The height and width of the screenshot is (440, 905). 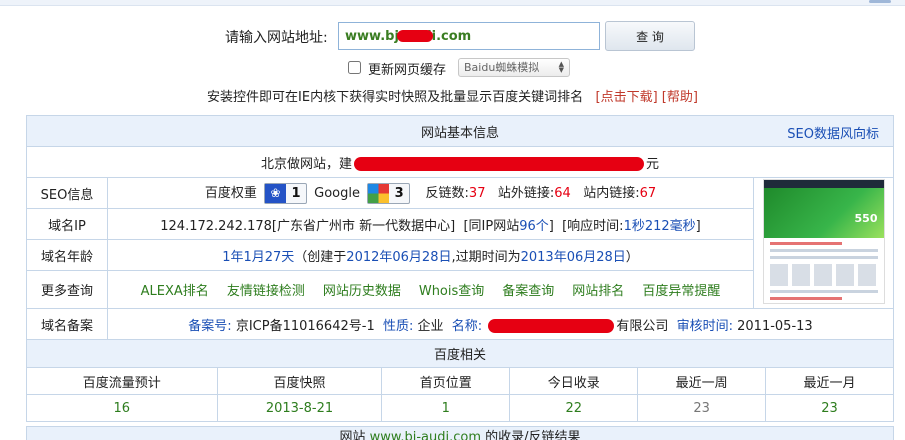 I want to click on baidu-snapshot-value: 2013-8-21, so click(x=299, y=408).